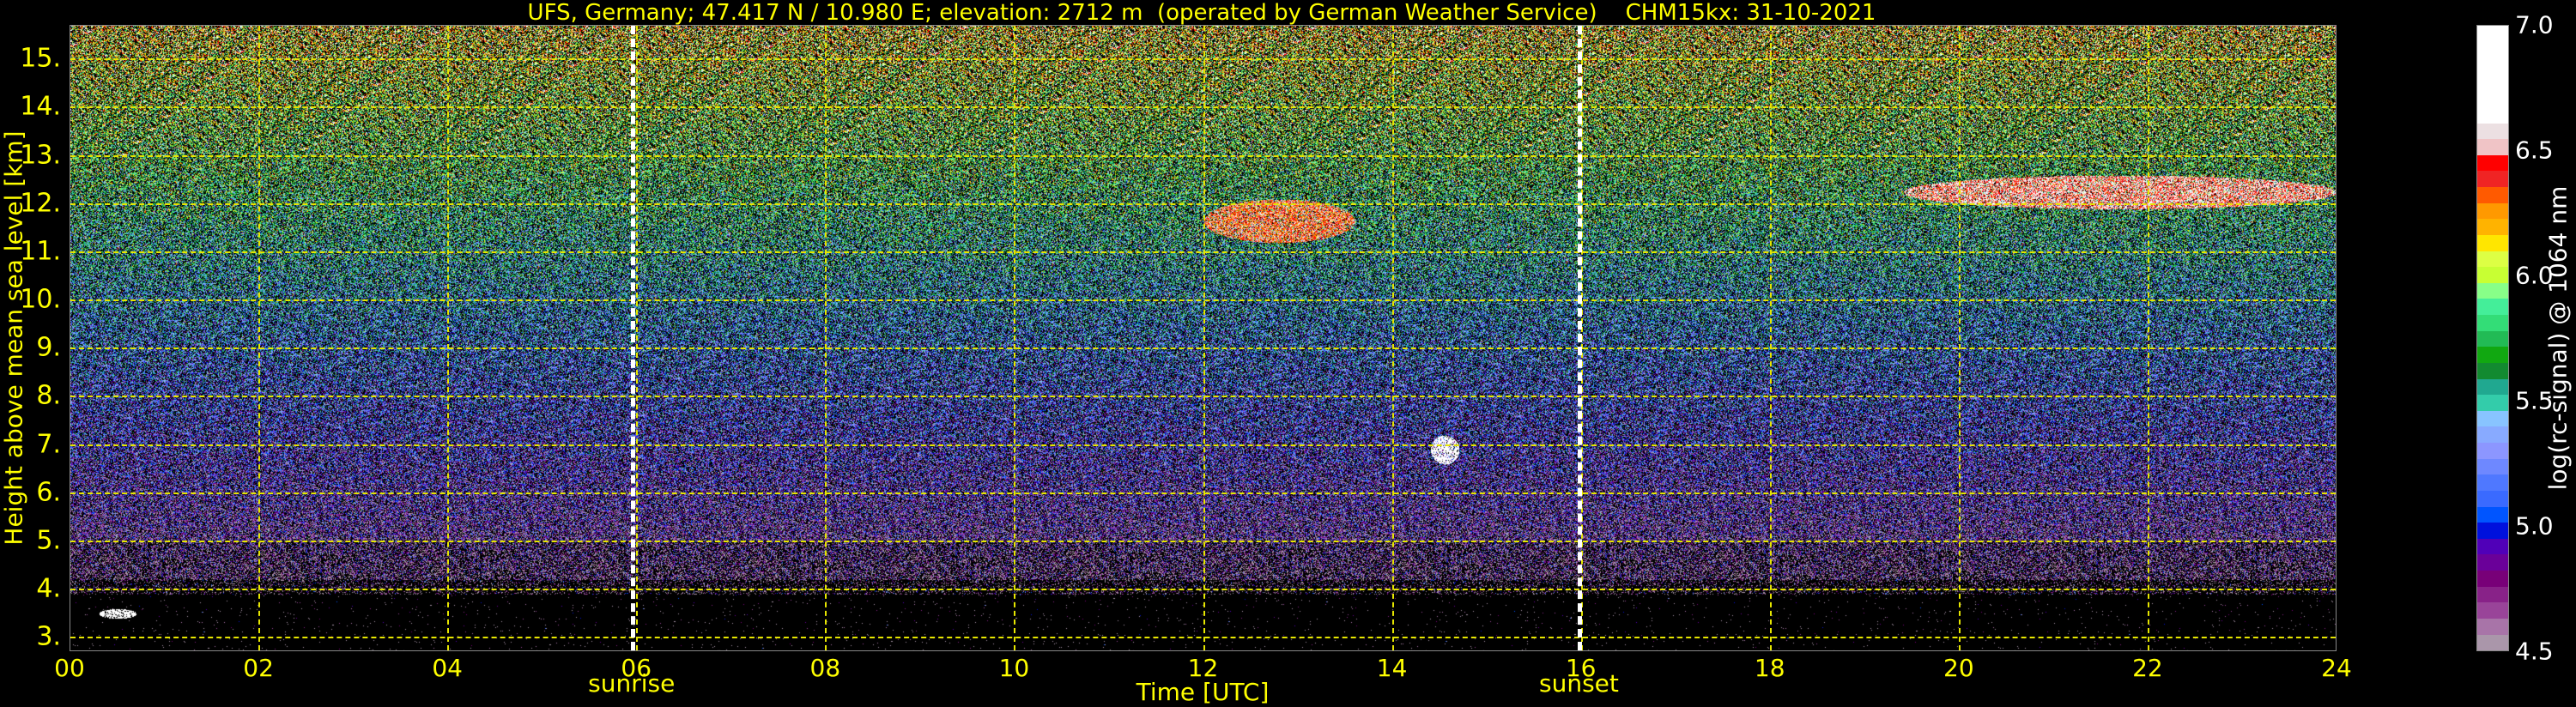 The image size is (2576, 707). What do you see at coordinates (2558, 338) in the screenshot?
I see `colorbar-label: log(rc-signal) @ 1064 nm` at bounding box center [2558, 338].